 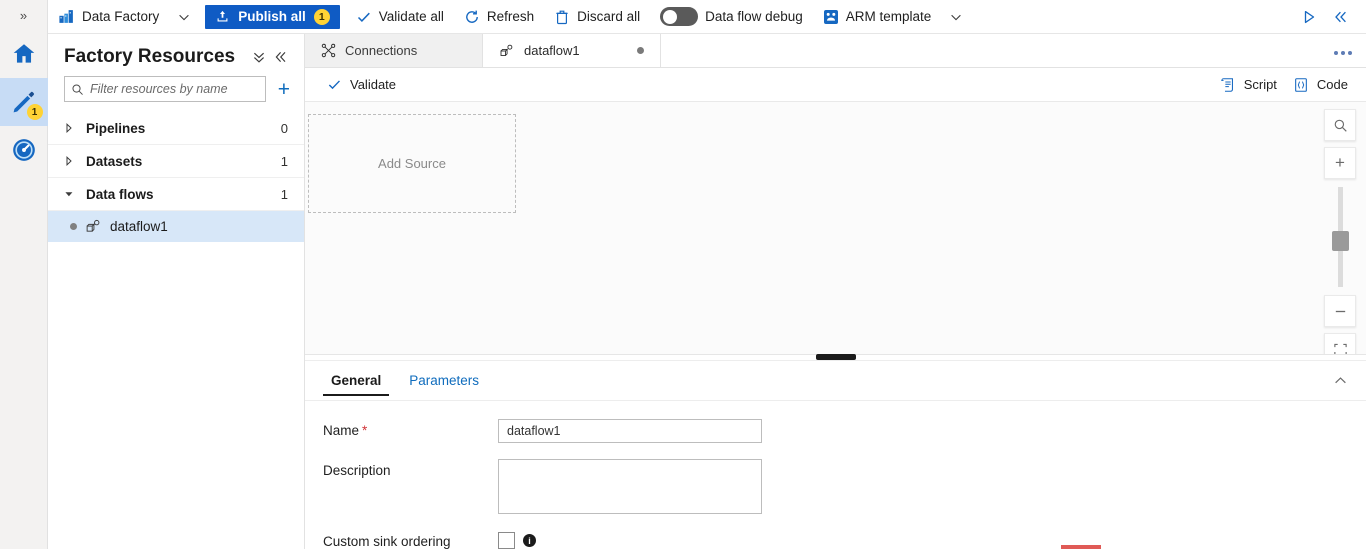 I want to click on tree-item-label: Datasets, so click(x=114, y=161).